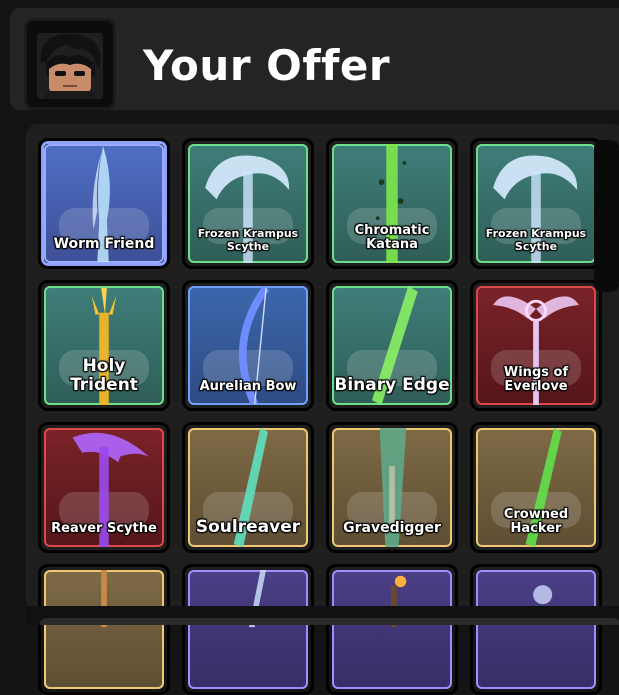 The height and width of the screenshot is (695, 619). What do you see at coordinates (104, 244) in the screenshot?
I see `item-name: Worm Friend` at bounding box center [104, 244].